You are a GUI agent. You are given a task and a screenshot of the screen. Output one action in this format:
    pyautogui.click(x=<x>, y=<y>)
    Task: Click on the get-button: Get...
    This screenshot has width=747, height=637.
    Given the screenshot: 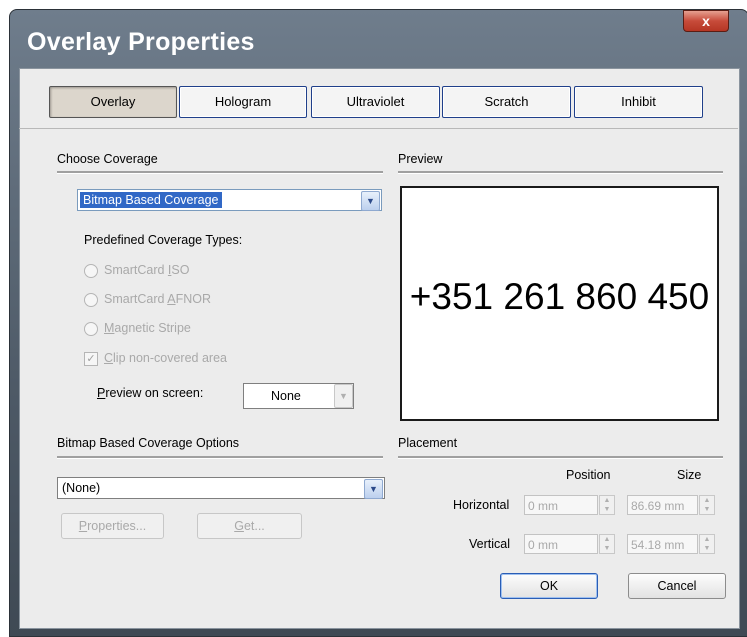 What is the action you would take?
    pyautogui.click(x=249, y=526)
    